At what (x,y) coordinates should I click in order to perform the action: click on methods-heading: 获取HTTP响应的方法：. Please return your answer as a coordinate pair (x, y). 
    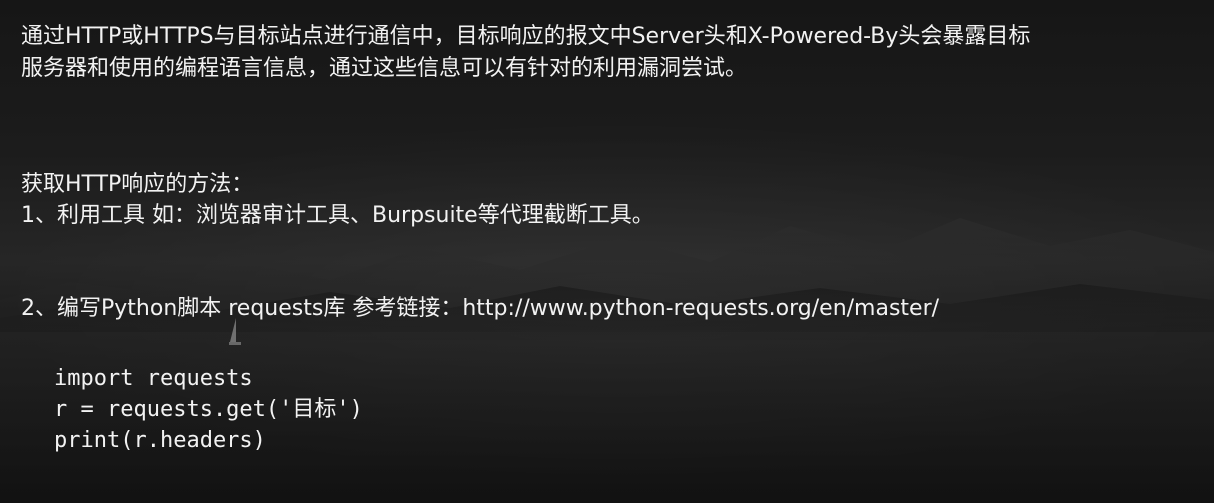
    Looking at the image, I should click on (137, 184).